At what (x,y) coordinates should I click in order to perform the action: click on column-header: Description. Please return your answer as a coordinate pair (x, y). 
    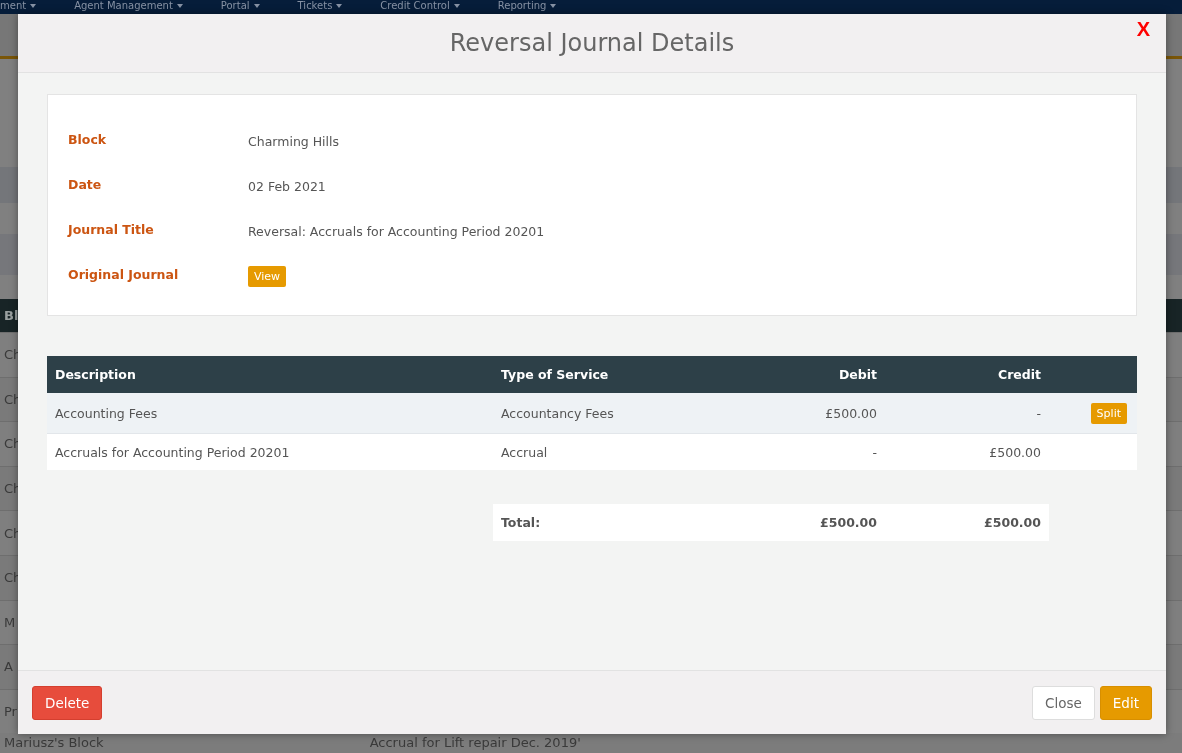
    Looking at the image, I should click on (95, 374).